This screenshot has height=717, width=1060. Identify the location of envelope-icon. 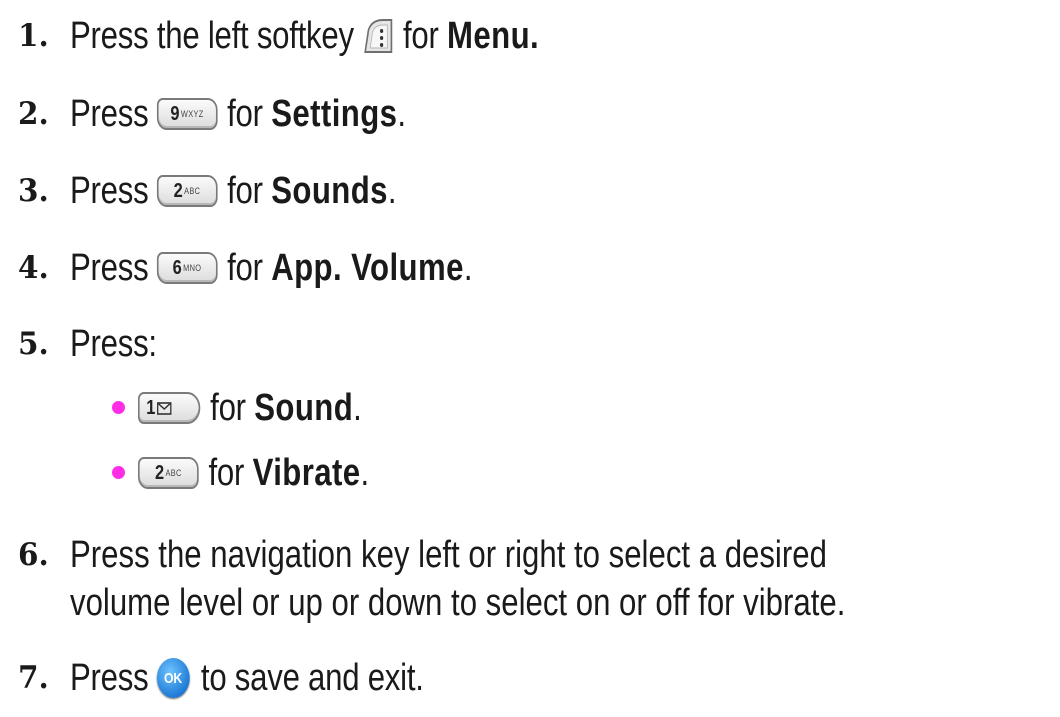
(164, 408).